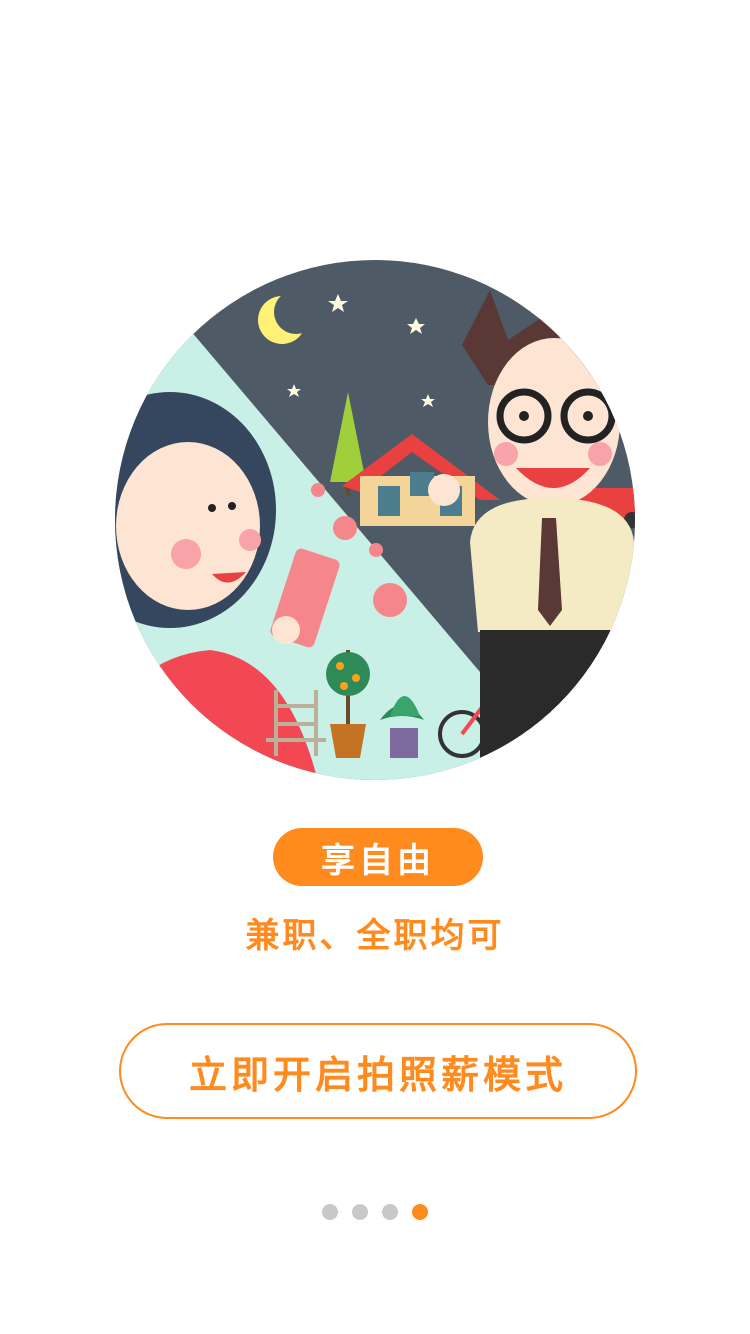 The image size is (750, 1334). I want to click on feature-subtitle: 兼职、全职均可, so click(375, 936).